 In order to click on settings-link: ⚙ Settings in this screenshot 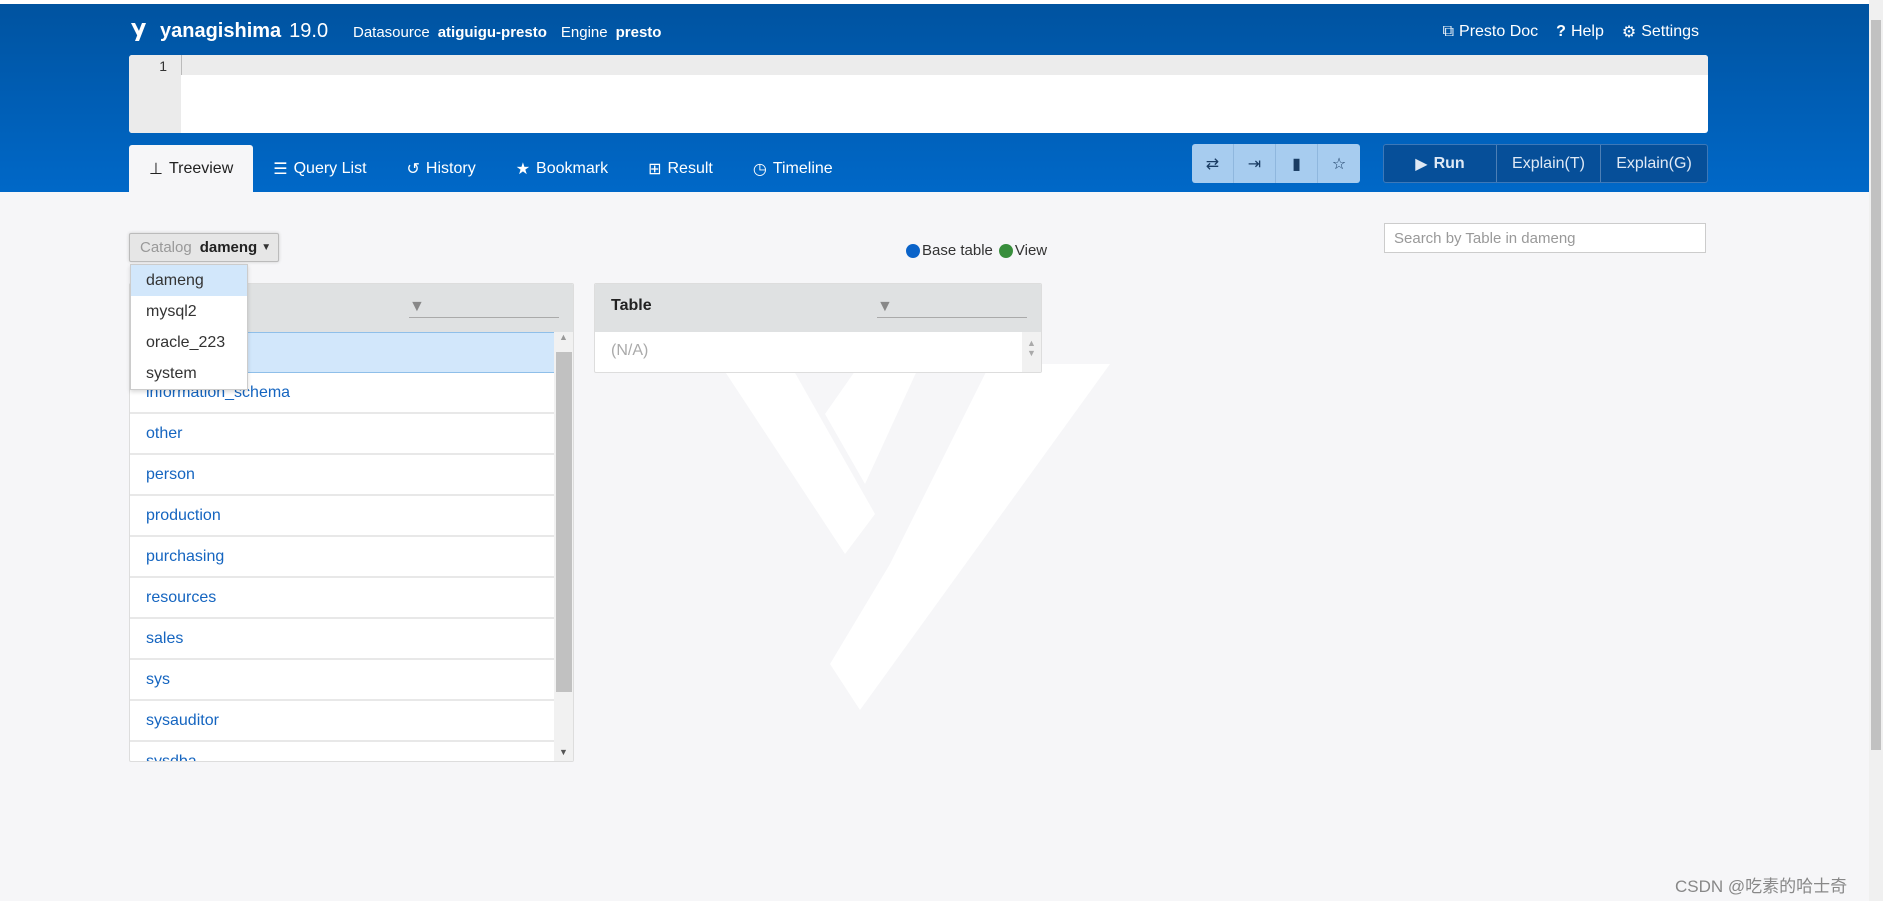, I will do `click(1660, 32)`.